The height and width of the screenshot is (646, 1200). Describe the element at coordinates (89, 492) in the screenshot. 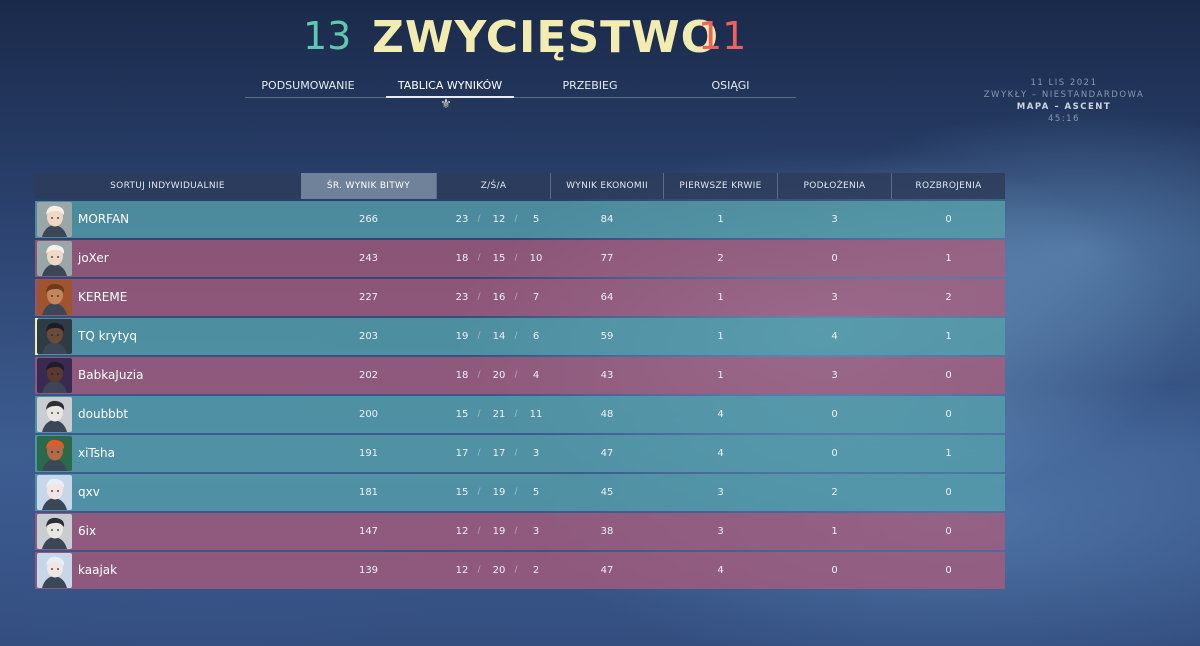

I see `player-name: qxv` at that location.